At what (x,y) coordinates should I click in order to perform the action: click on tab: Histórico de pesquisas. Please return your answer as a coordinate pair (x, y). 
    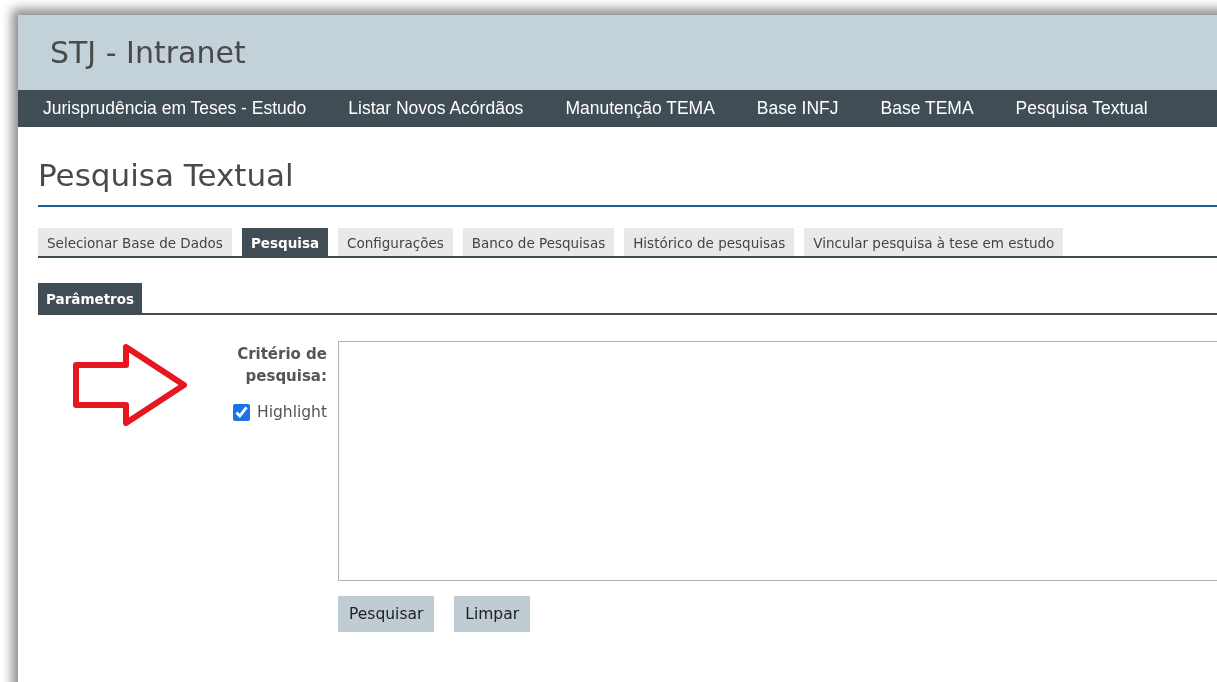
    Looking at the image, I should click on (709, 242).